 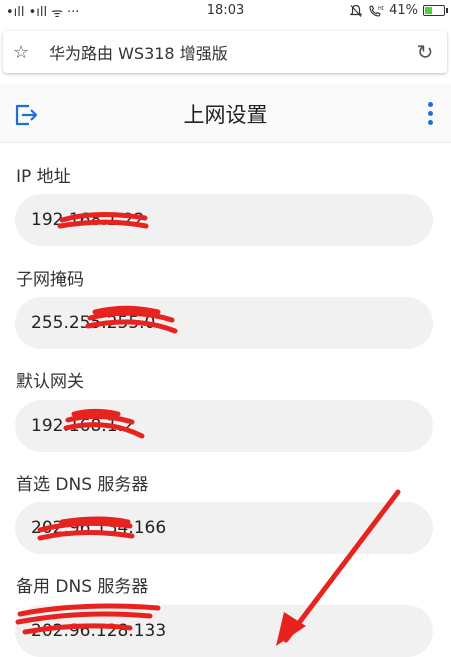 What do you see at coordinates (82, 485) in the screenshot?
I see `primary-dns-label: 首选 DNS 服务器` at bounding box center [82, 485].